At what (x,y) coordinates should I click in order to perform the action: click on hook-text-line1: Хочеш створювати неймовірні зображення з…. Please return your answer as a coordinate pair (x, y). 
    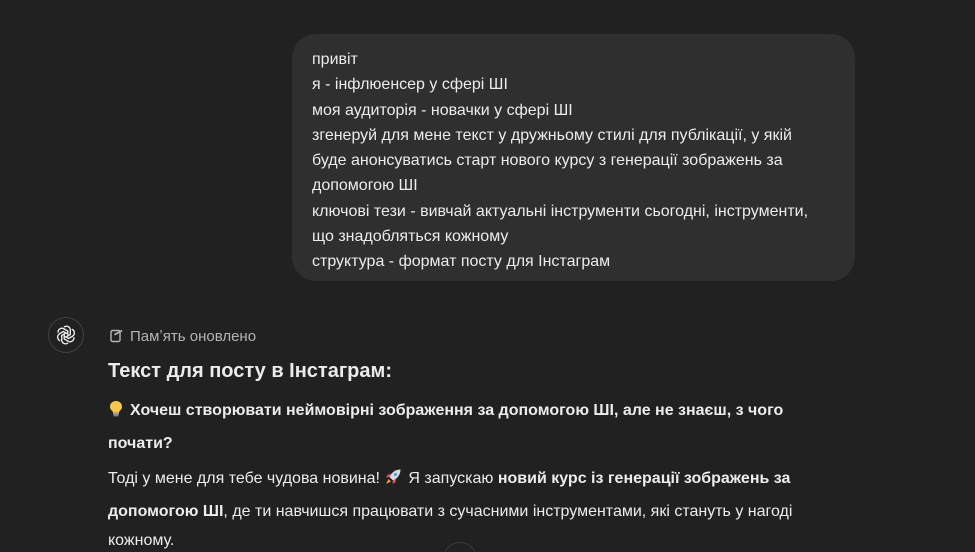
    Looking at the image, I should click on (457, 410).